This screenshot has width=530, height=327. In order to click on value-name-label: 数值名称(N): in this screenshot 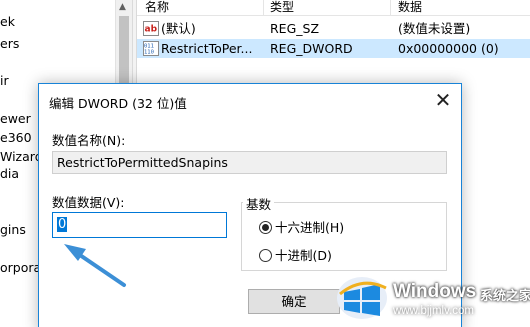, I will do `click(89, 140)`.